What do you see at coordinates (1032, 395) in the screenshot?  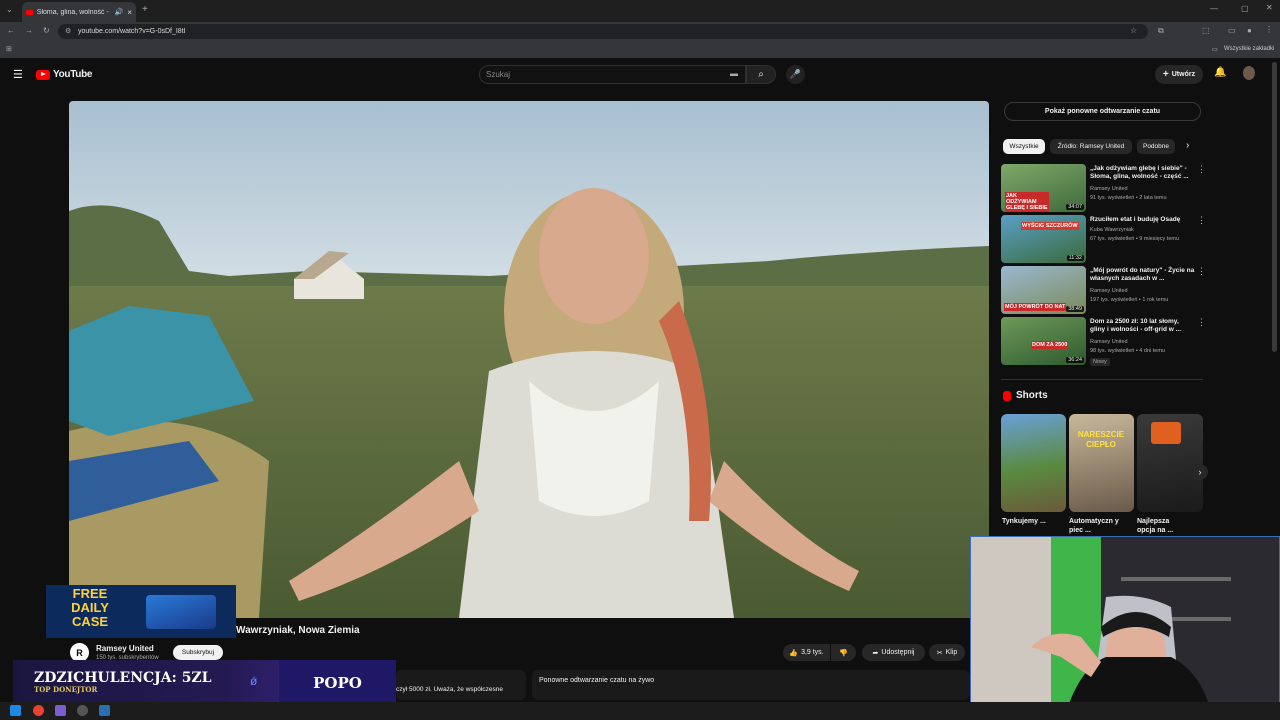 I see `shorts-heading-label: Shorts` at bounding box center [1032, 395].